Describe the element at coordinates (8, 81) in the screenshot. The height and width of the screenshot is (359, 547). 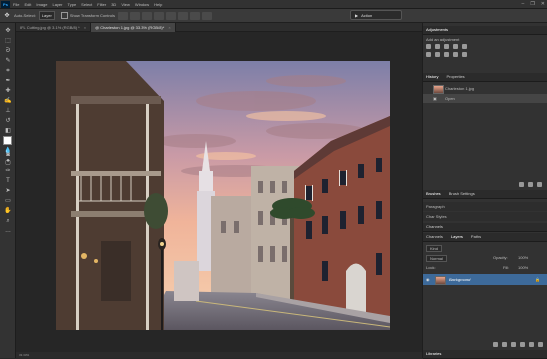
I see `eyedropper-icon: ✒` at that location.